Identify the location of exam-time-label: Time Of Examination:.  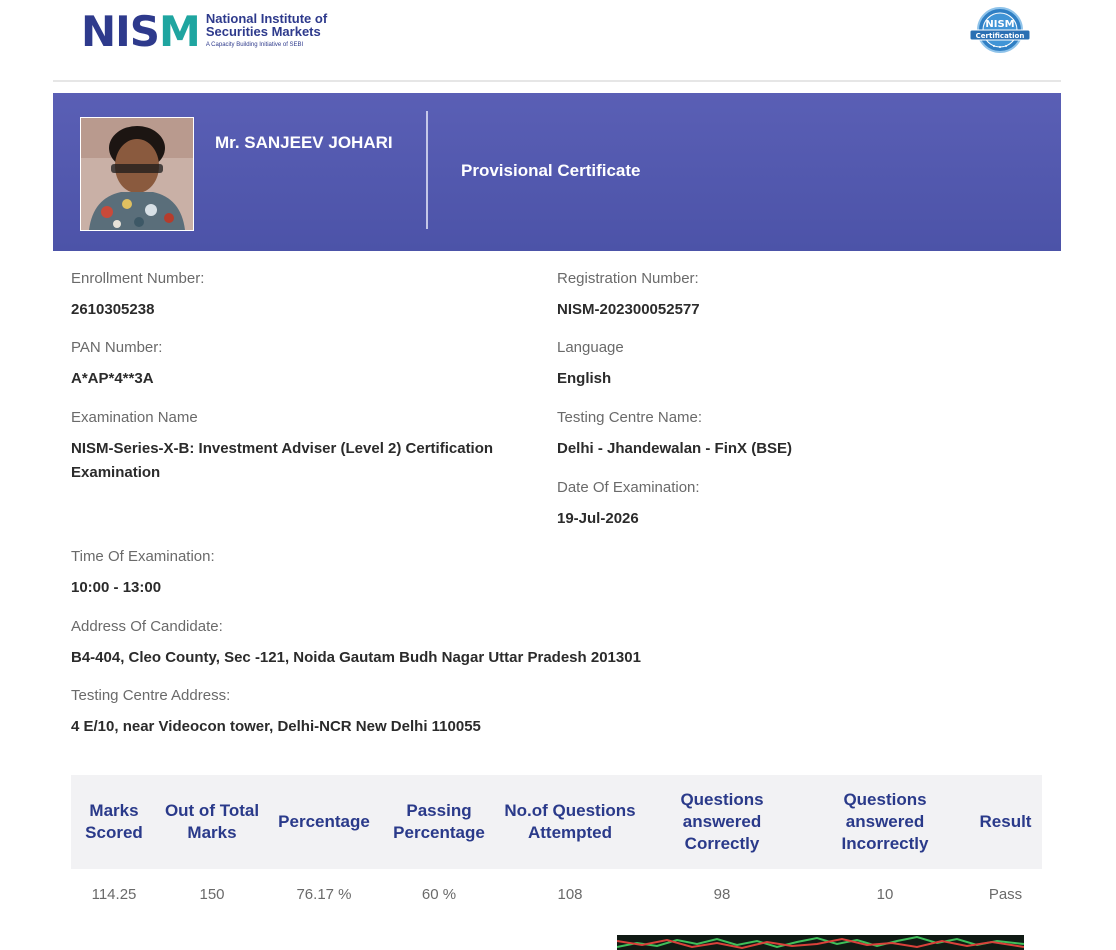
(143, 556).